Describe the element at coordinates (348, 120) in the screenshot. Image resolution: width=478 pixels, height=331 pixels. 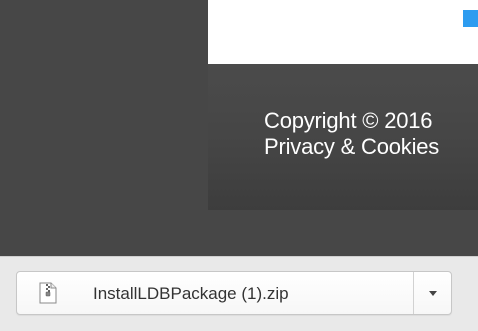
I see `copyright-text: Copyright © 2016` at that location.